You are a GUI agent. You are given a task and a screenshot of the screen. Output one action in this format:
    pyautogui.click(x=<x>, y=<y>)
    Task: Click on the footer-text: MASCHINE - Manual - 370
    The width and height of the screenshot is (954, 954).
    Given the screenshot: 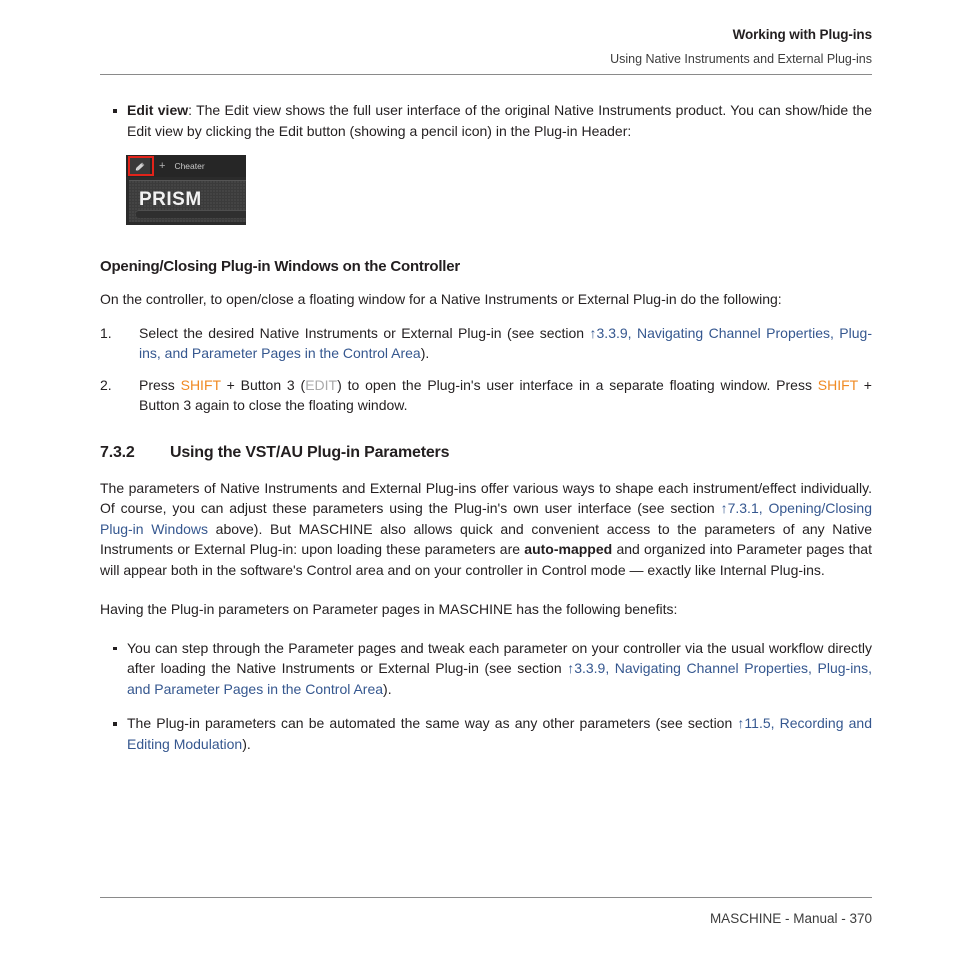 What is the action you would take?
    pyautogui.click(x=790, y=918)
    